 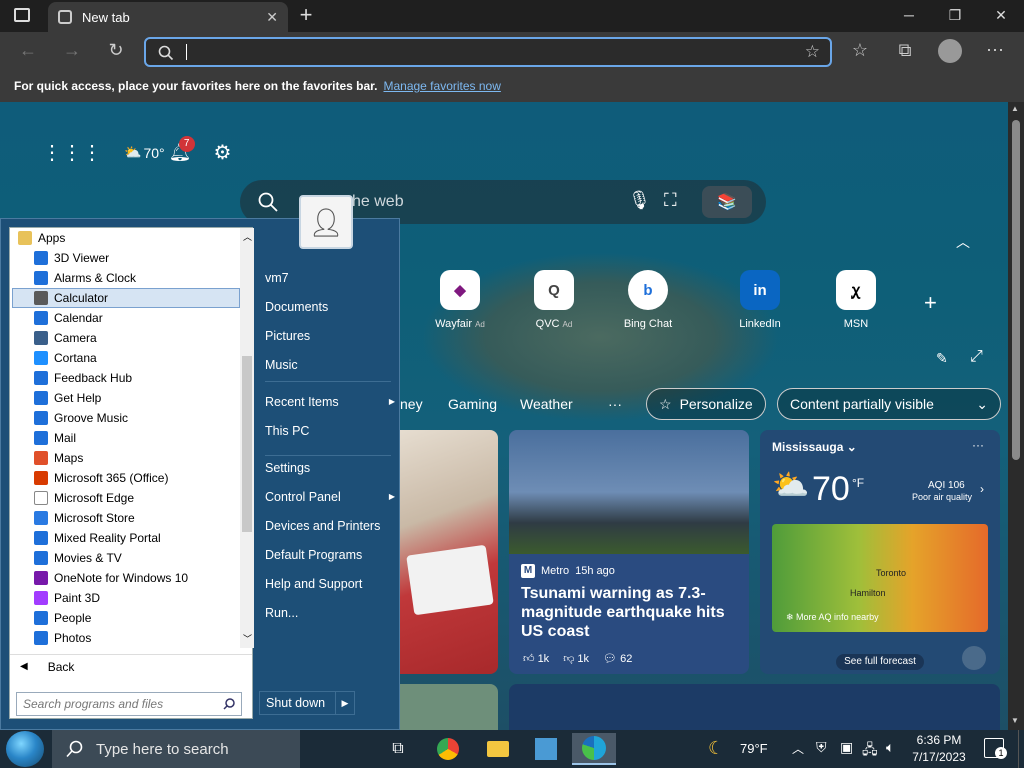 What do you see at coordinates (449, 707) in the screenshot?
I see `news-card-bottom-left` at bounding box center [449, 707].